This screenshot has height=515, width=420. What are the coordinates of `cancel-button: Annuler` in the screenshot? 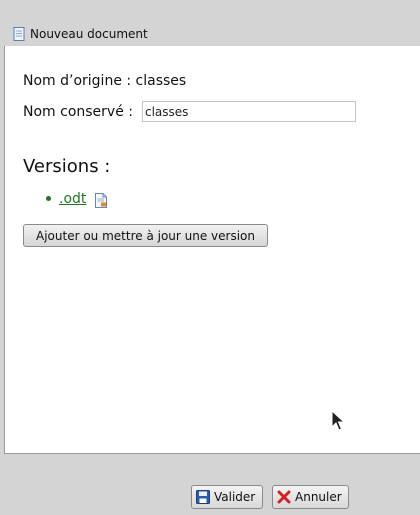 It's located at (310, 497).